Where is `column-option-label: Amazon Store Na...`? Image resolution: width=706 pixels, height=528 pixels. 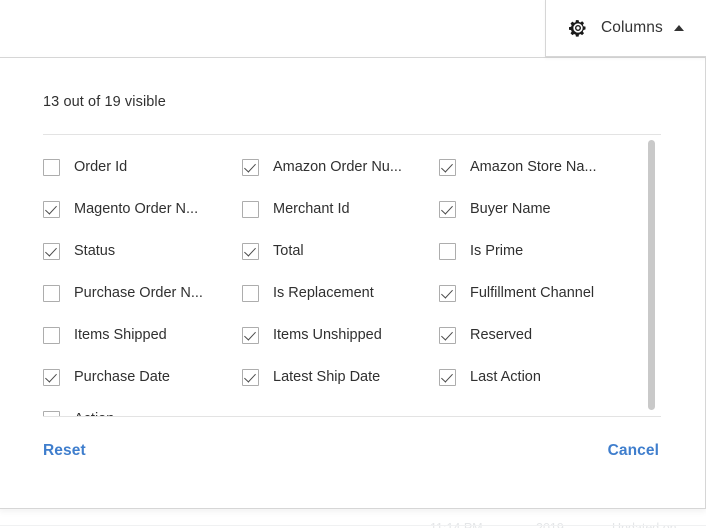 column-option-label: Amazon Store Na... is located at coordinates (533, 167).